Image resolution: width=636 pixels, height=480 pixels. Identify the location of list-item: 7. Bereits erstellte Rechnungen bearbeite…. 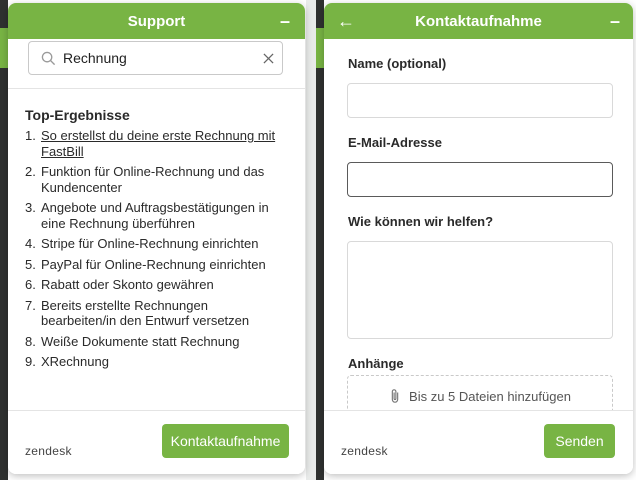
(155, 313).